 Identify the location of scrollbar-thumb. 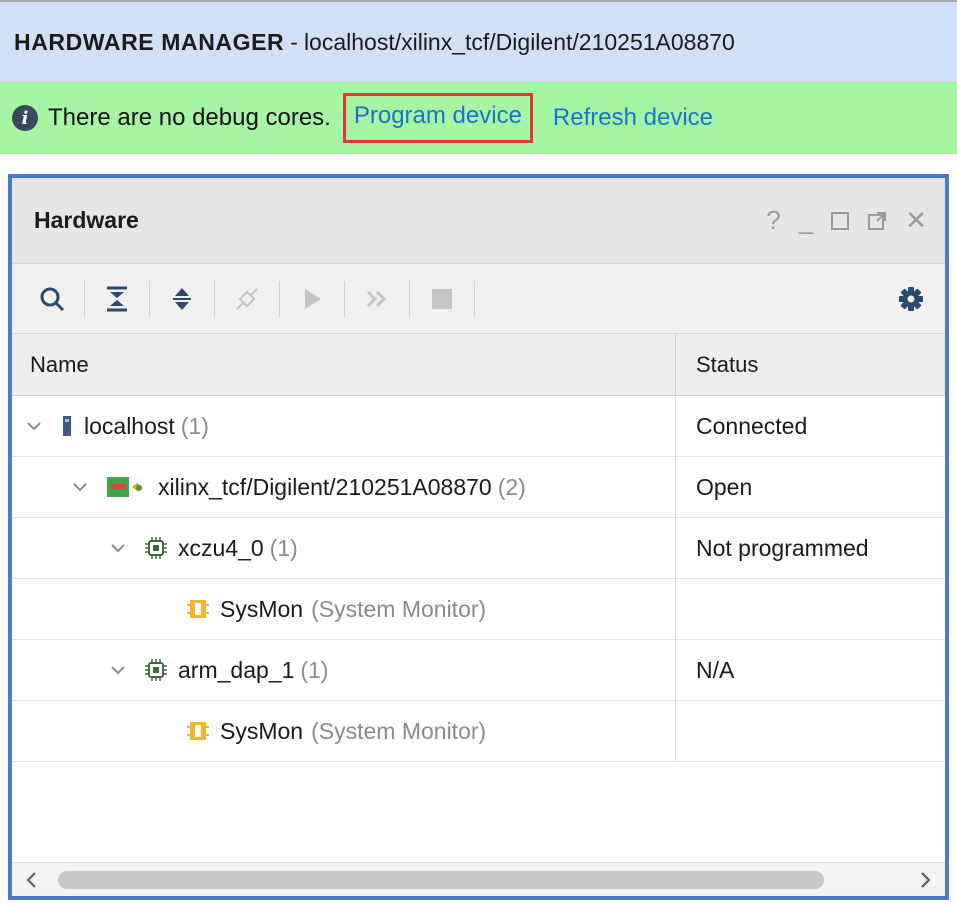
(441, 880).